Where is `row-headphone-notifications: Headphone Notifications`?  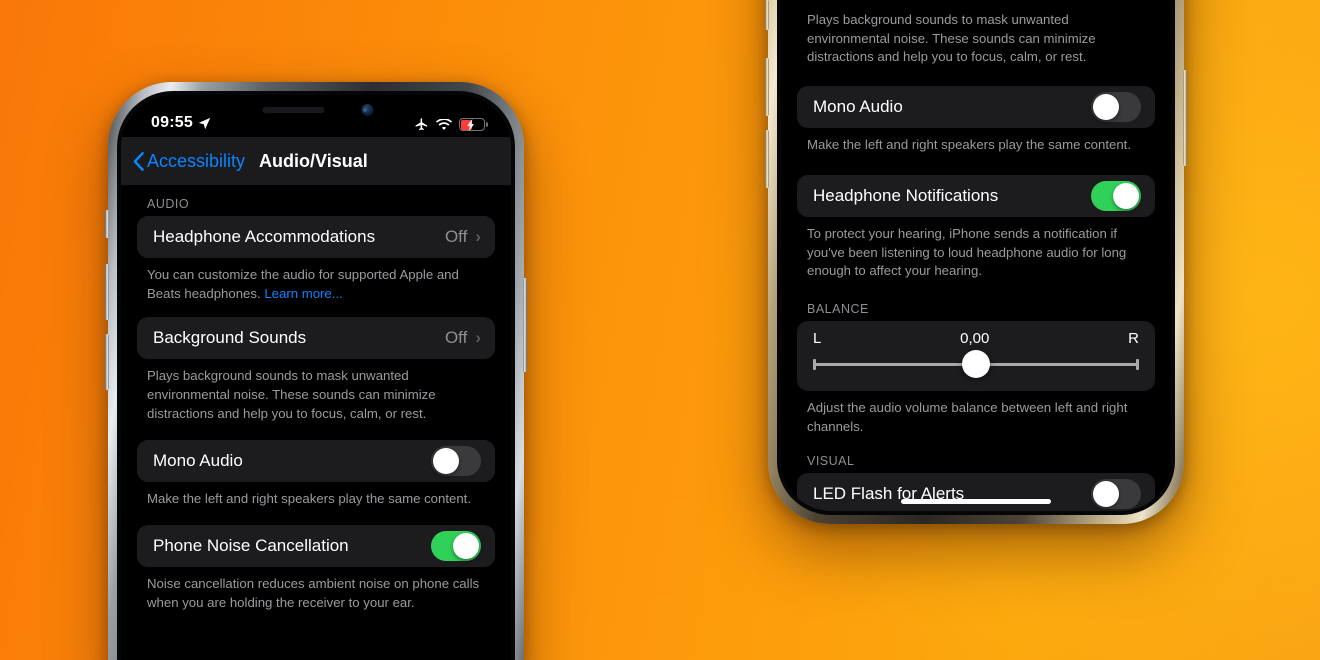 row-headphone-notifications: Headphone Notifications is located at coordinates (976, 195).